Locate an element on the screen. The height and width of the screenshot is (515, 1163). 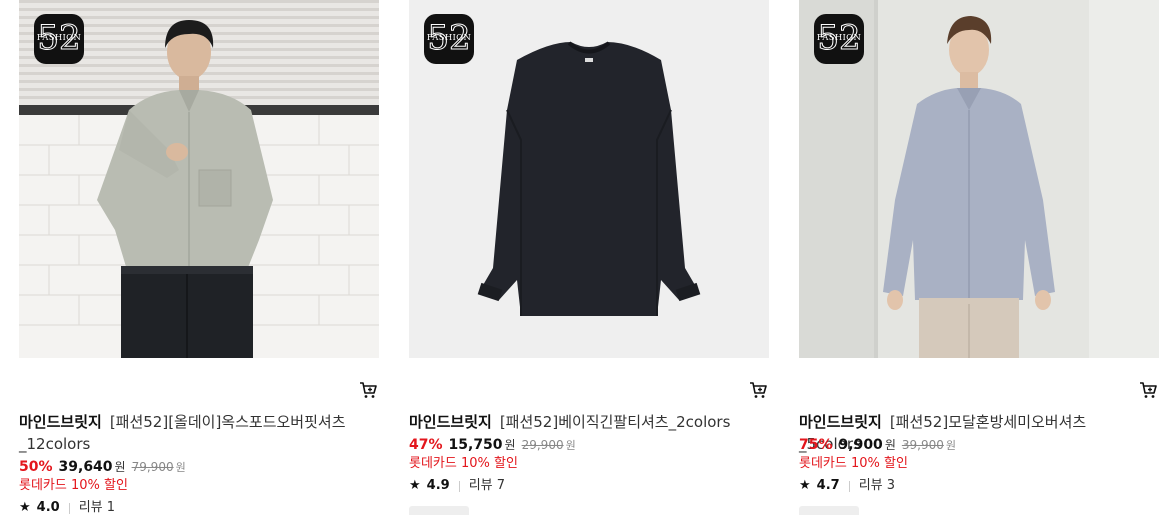
original-price: 39,900 is located at coordinates (922, 445).